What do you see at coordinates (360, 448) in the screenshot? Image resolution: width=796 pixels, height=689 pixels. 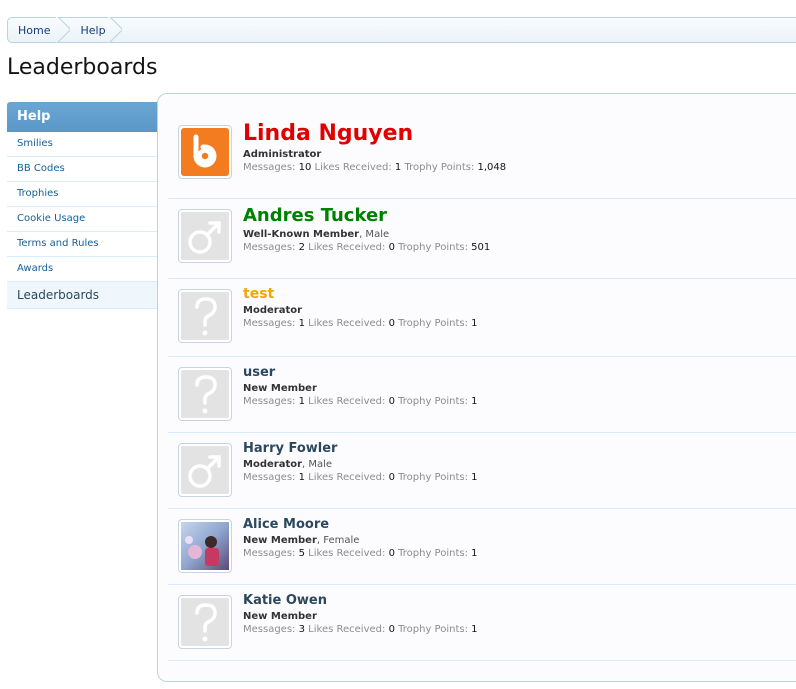 I see `member-name-link: Harry Fowler` at bounding box center [360, 448].